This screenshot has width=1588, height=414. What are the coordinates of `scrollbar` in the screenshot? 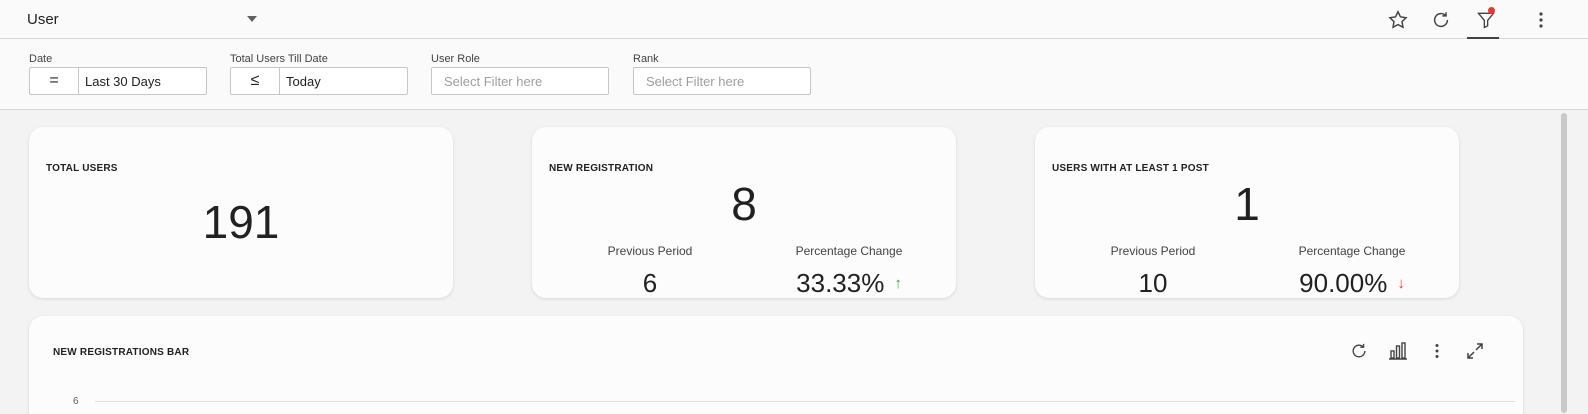 It's located at (1564, 263).